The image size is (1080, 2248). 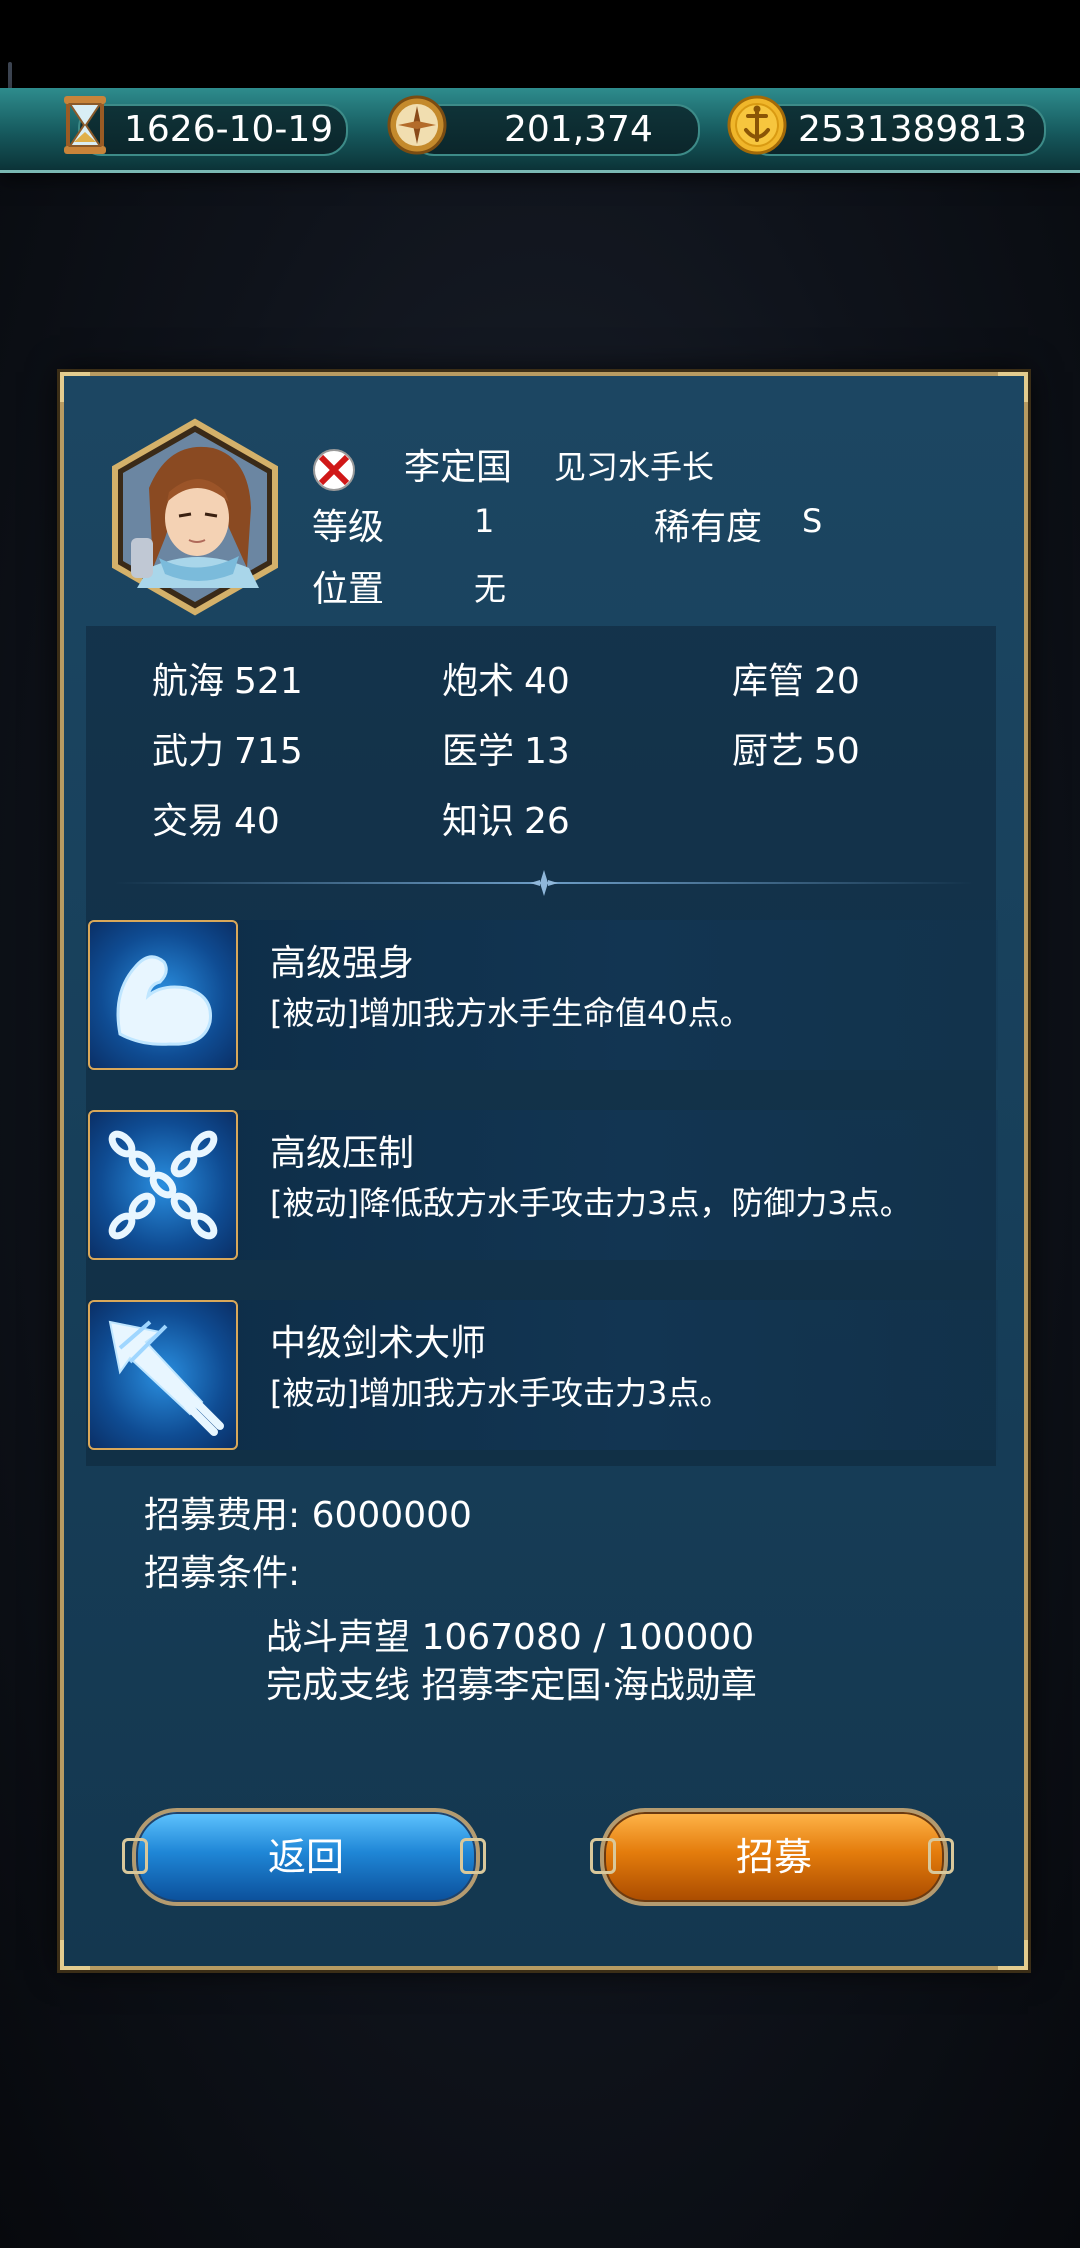 I want to click on back-button-label: 返回, so click(x=305, y=1857).